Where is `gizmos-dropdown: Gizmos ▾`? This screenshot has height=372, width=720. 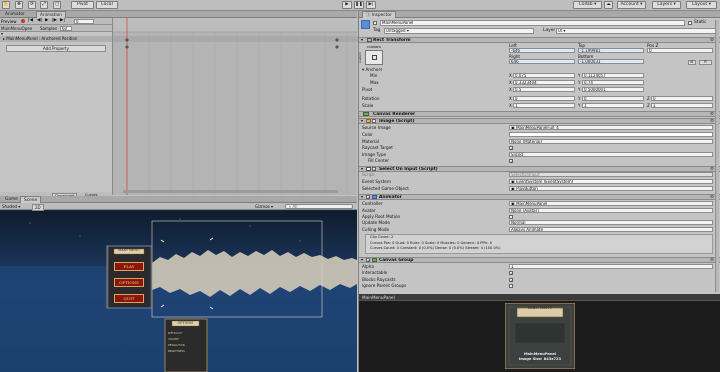
gizmos-dropdown: Gizmos ▾ is located at coordinates (264, 206).